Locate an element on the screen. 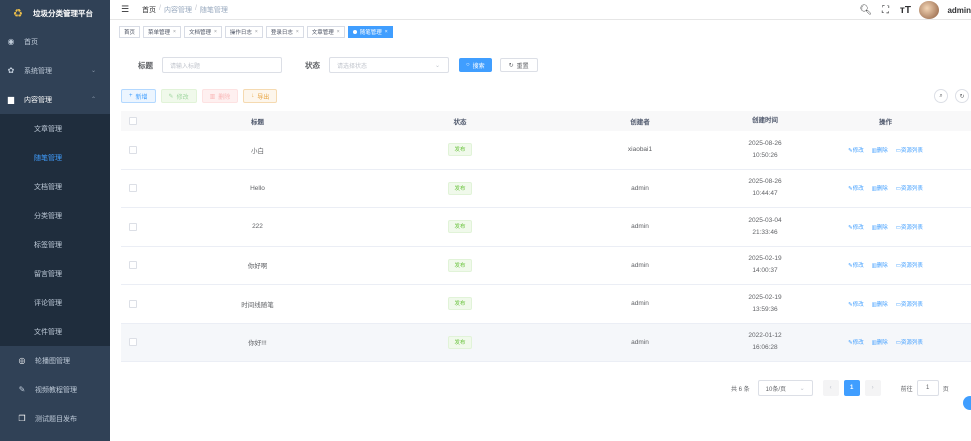  font-size-icon: тT is located at coordinates (905, 10).